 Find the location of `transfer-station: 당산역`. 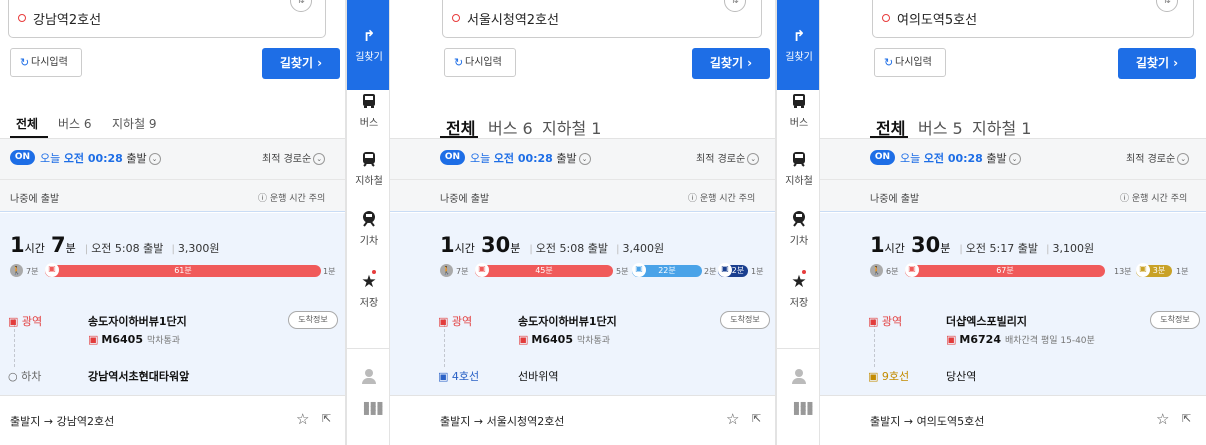

transfer-station: 당산역 is located at coordinates (961, 376).